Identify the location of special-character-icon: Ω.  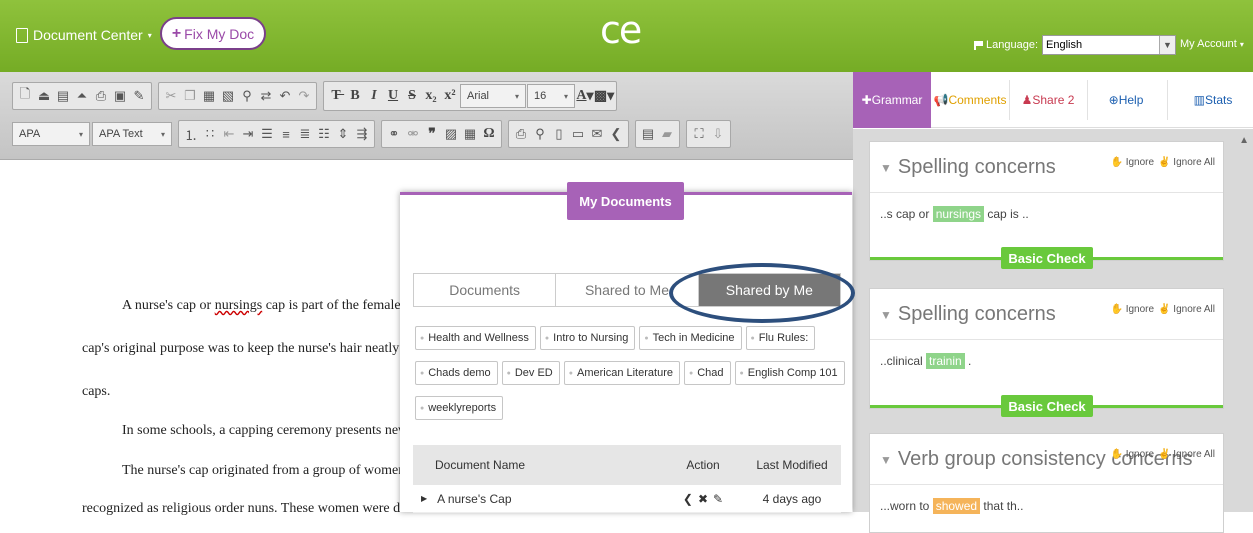
(489, 134).